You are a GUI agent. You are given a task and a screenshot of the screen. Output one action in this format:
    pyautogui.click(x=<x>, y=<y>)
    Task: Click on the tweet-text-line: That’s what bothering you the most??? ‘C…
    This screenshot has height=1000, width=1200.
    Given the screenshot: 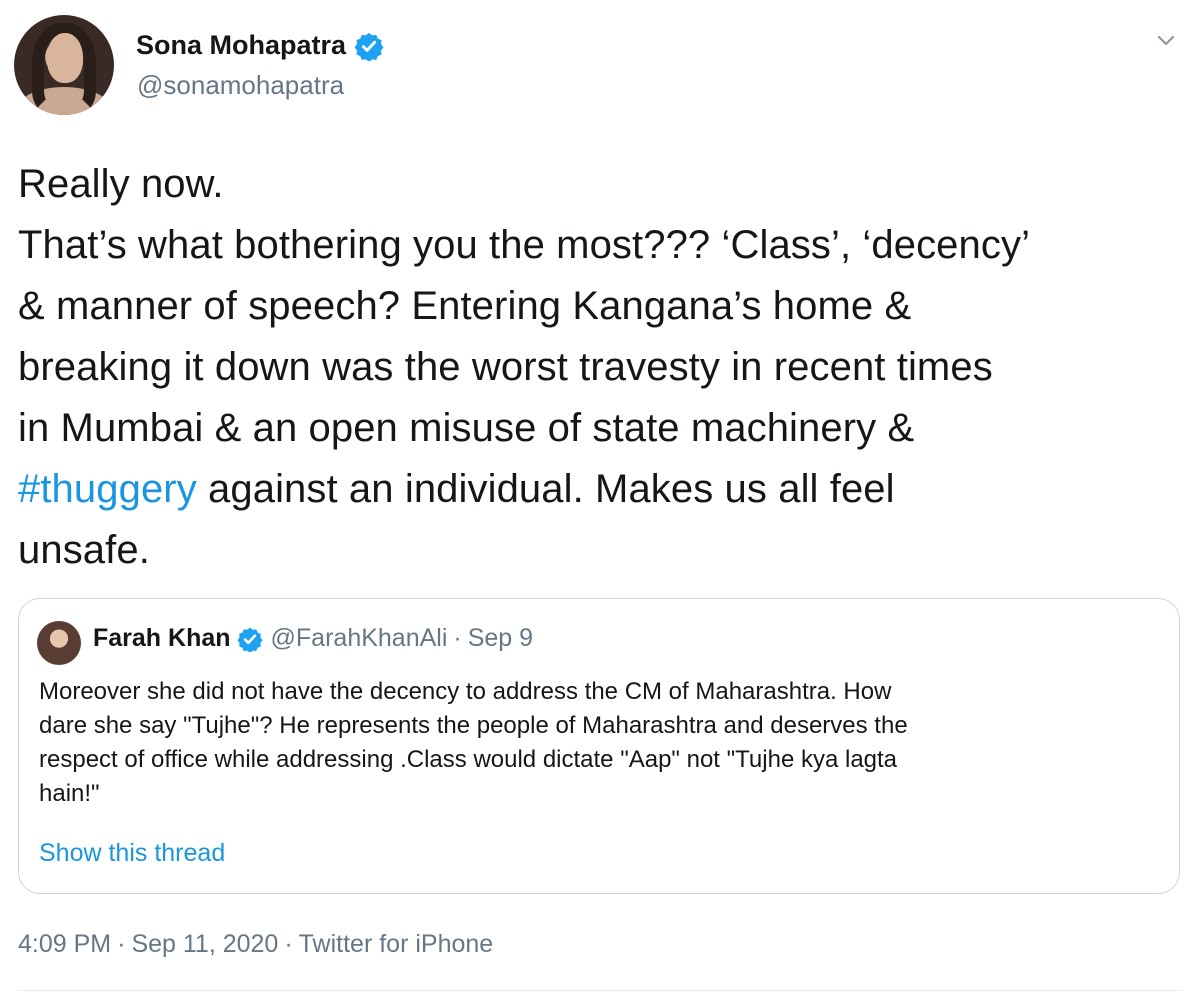 What is the action you would take?
    pyautogui.click(x=524, y=245)
    